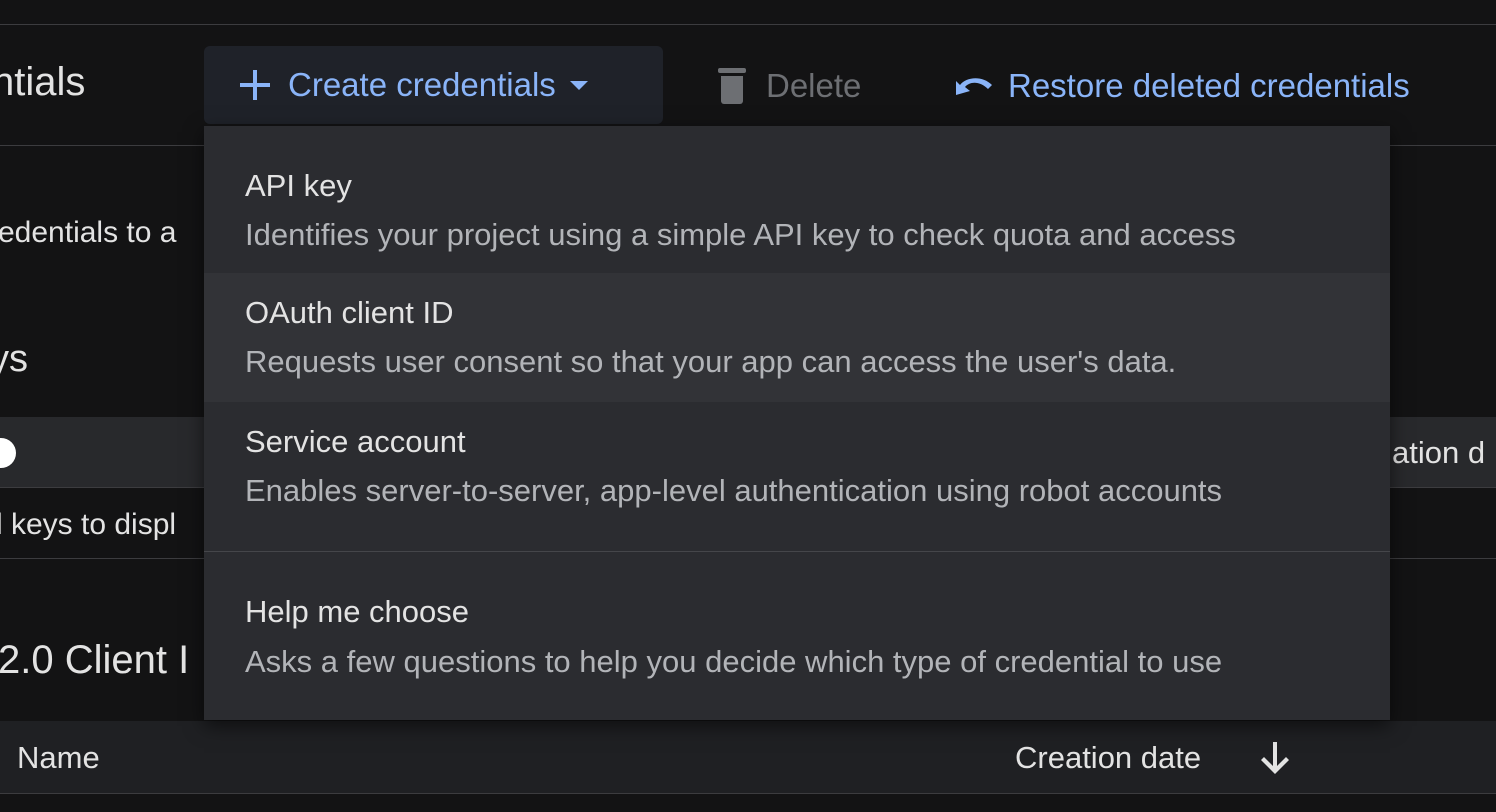  I want to click on caret-down-icon, so click(578, 85).